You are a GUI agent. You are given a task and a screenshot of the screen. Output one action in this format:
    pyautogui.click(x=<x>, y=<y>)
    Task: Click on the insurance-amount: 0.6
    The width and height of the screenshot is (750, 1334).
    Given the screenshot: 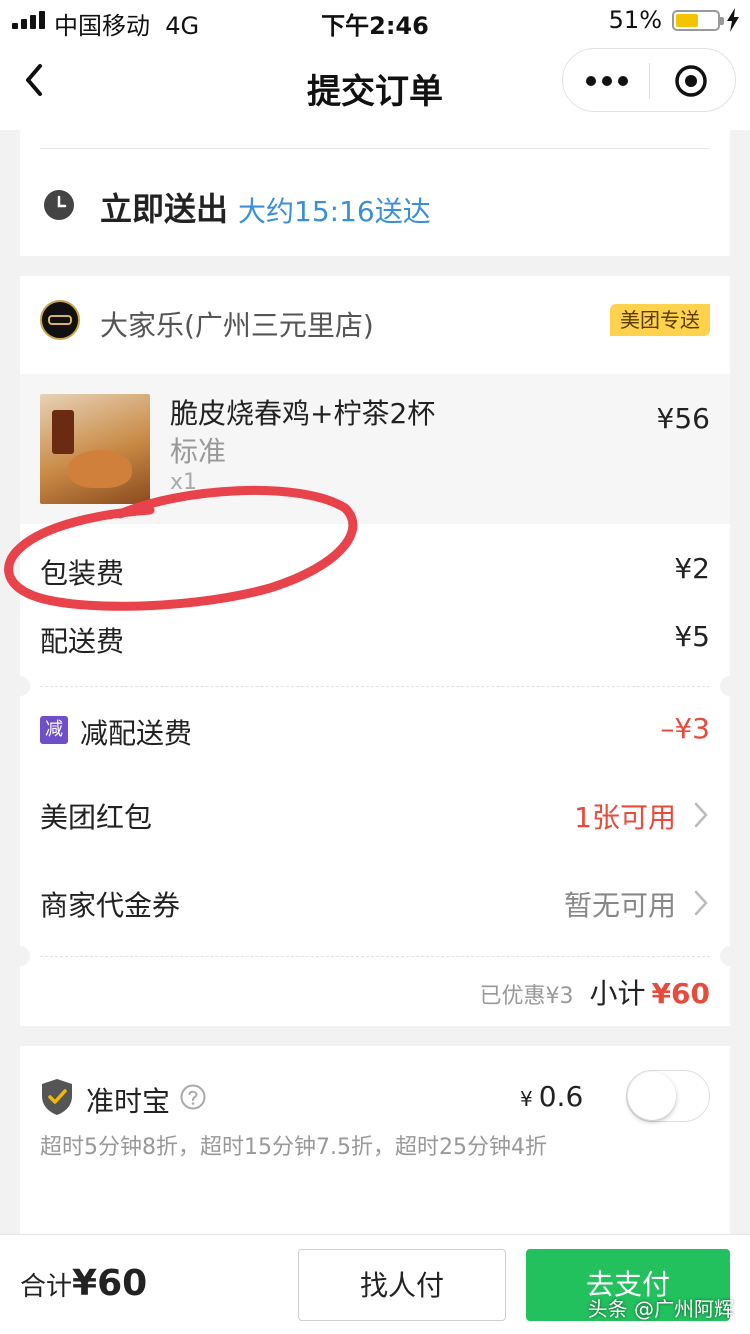 What is the action you would take?
    pyautogui.click(x=561, y=1096)
    